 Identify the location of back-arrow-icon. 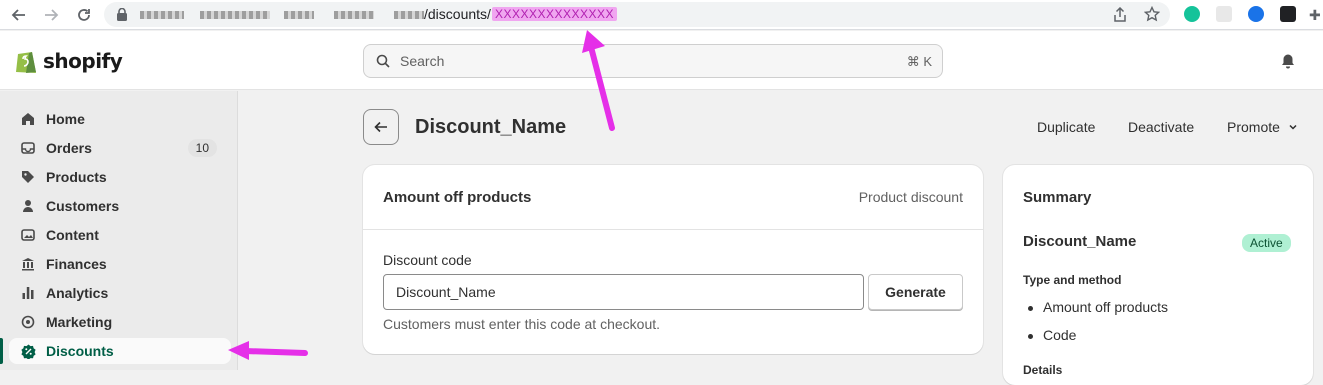
(19, 15).